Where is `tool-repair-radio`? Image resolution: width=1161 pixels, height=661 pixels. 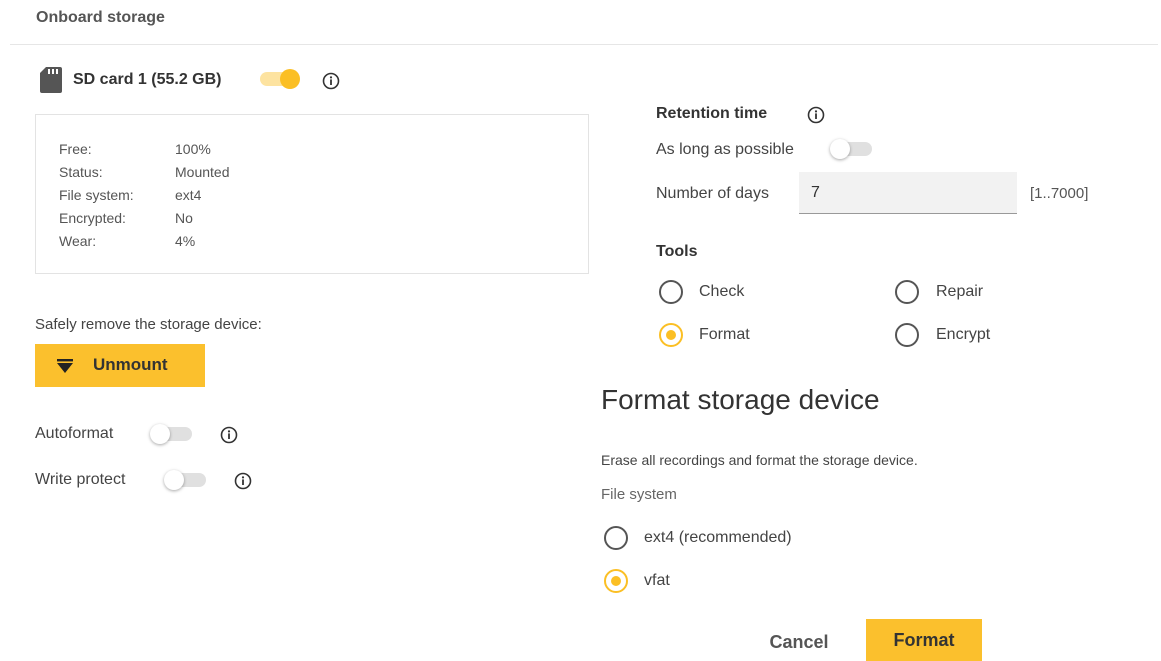 tool-repair-radio is located at coordinates (907, 292).